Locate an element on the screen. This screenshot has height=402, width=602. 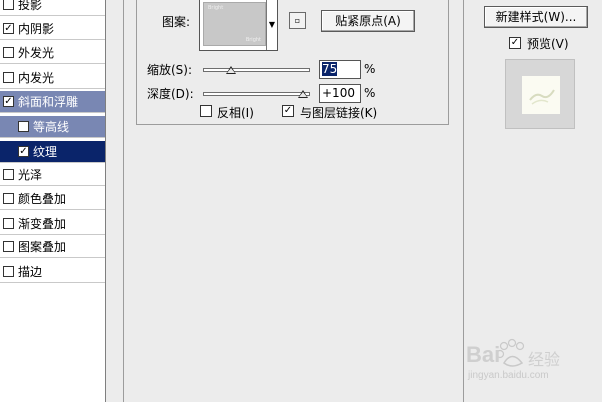
style-item-3: 内发光 is located at coordinates (52, 78).